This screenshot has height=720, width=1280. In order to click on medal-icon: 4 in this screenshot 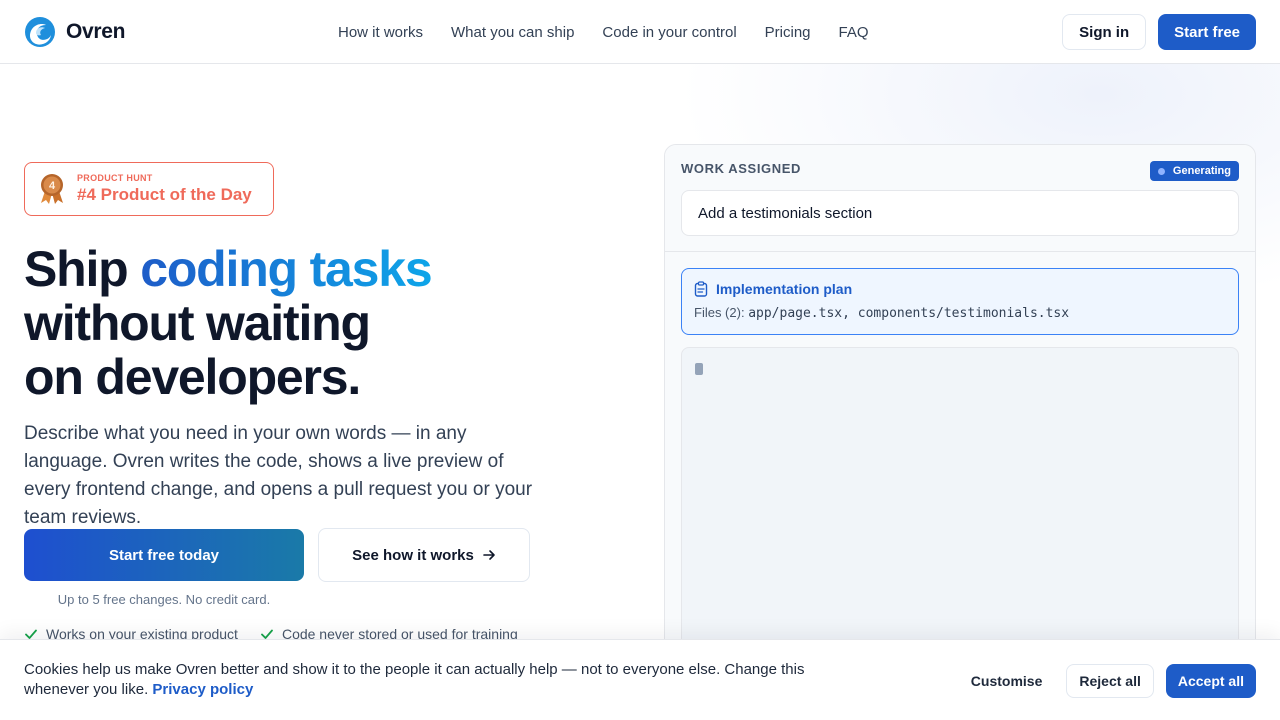, I will do `click(52, 189)`.